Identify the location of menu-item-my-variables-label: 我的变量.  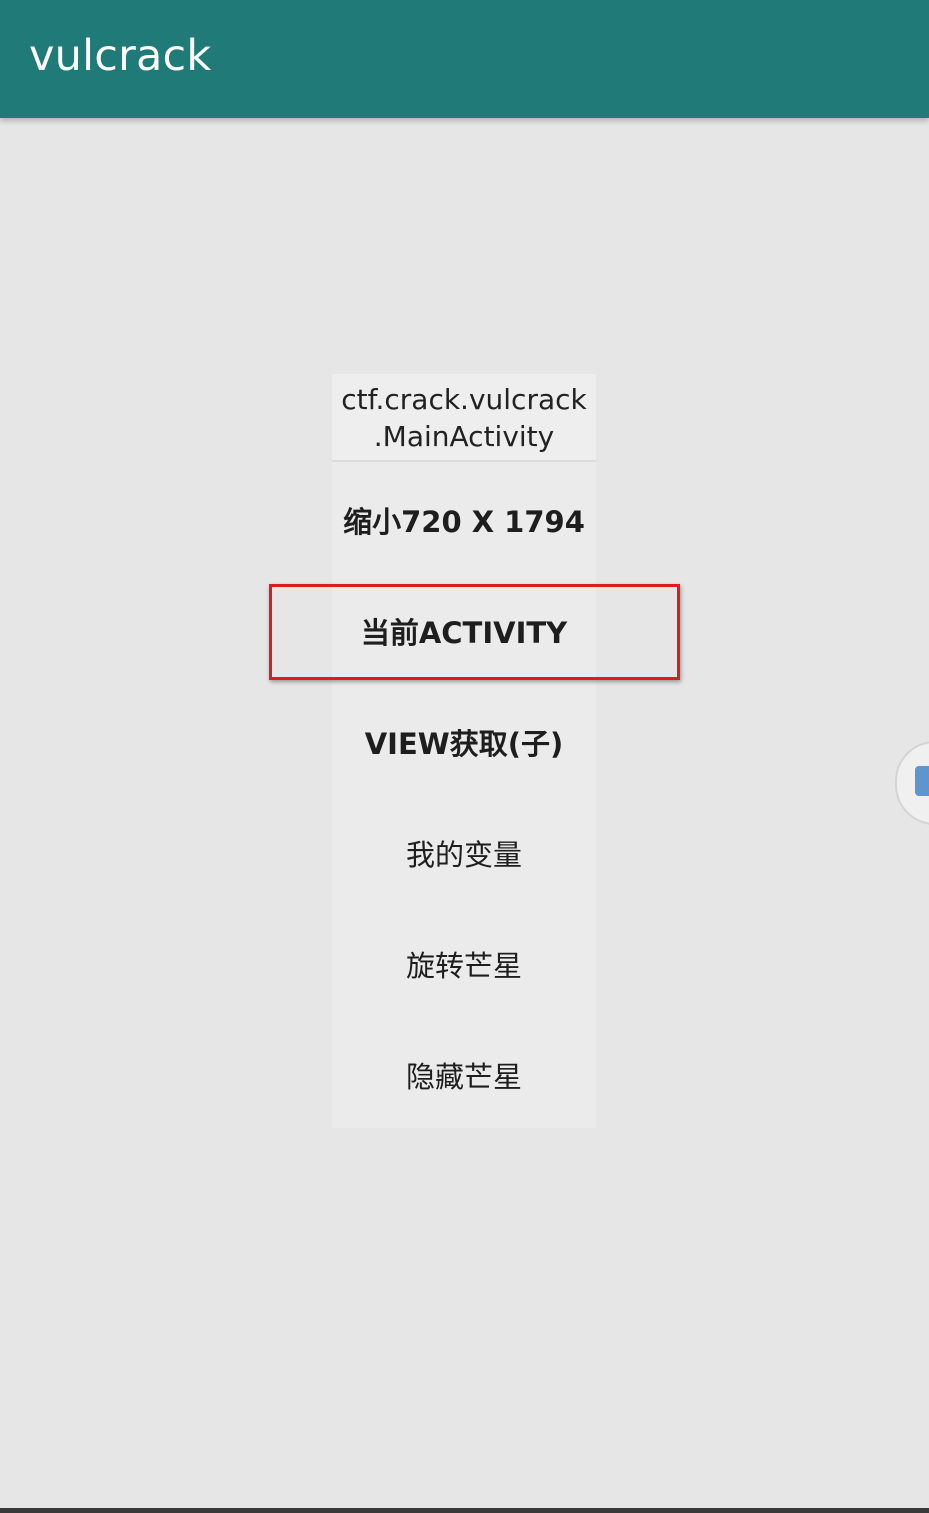
(463, 854).